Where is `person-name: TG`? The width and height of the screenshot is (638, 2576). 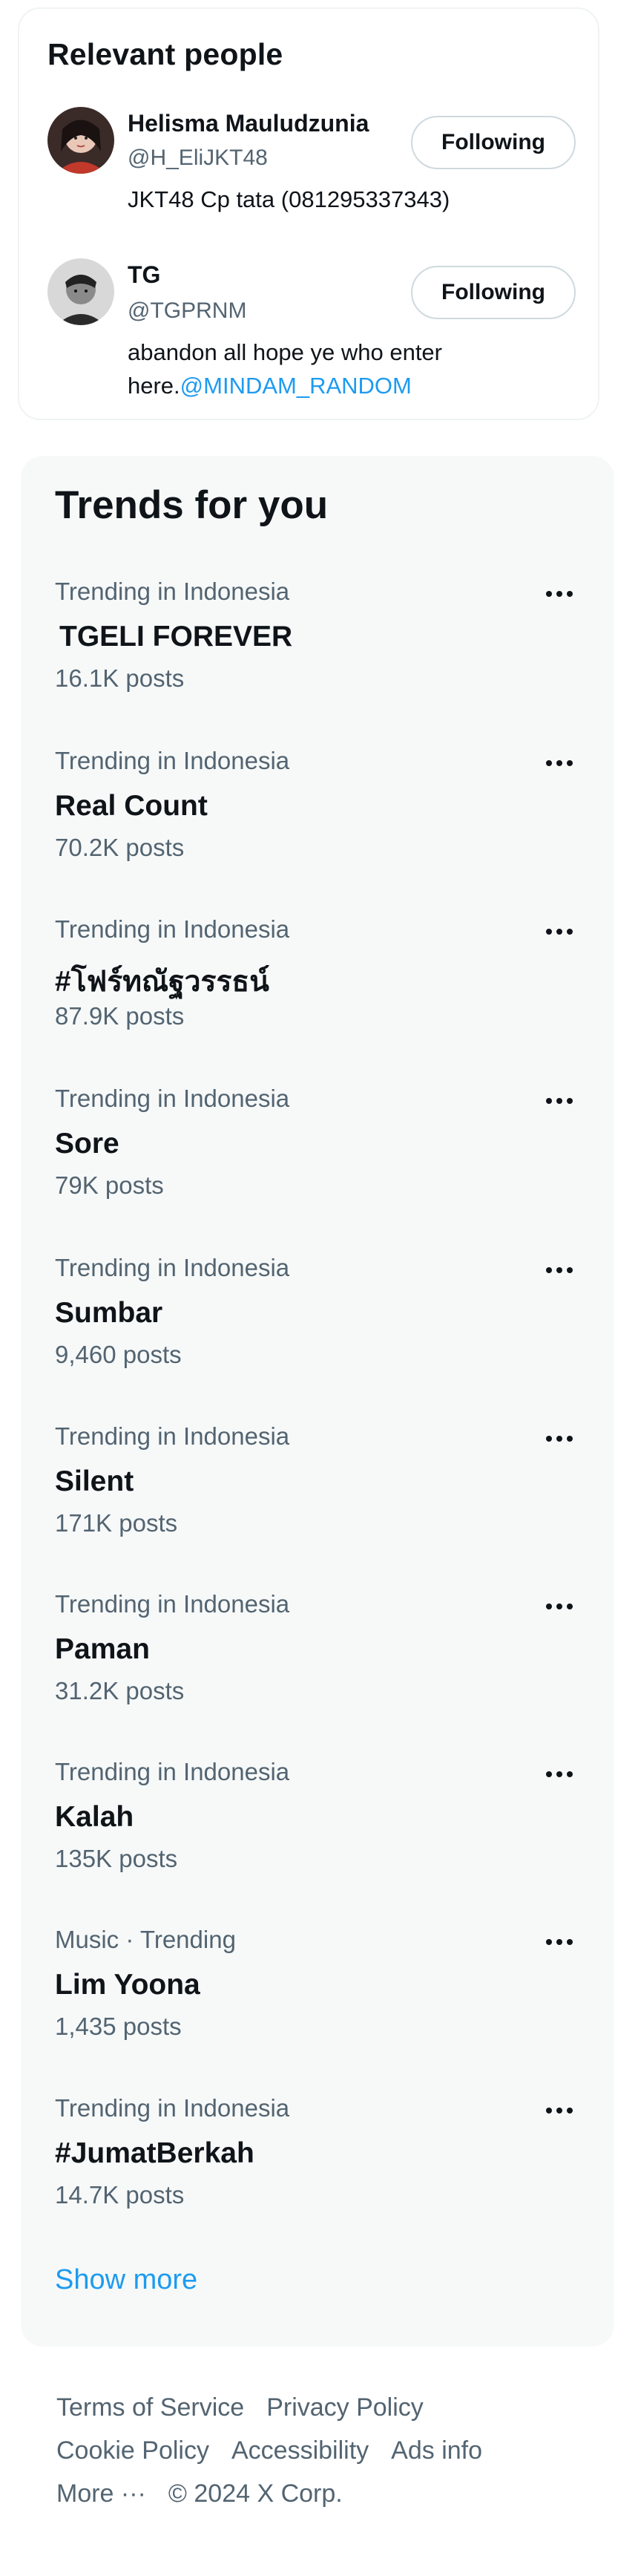 person-name: TG is located at coordinates (144, 275).